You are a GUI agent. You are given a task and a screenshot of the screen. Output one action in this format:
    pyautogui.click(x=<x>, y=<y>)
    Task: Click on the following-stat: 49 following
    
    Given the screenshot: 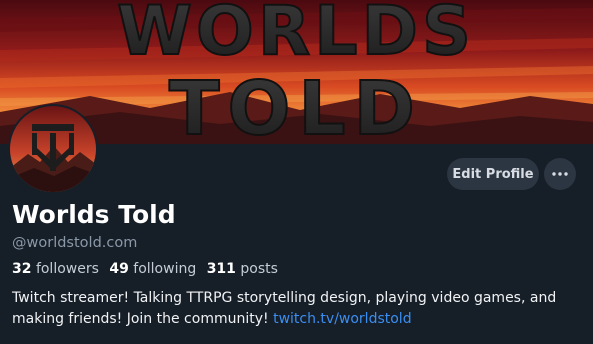 What is the action you would take?
    pyautogui.click(x=152, y=269)
    